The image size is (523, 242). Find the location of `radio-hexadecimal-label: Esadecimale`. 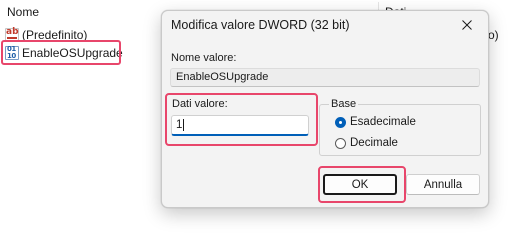

radio-hexadecimal-label: Esadecimale is located at coordinates (383, 122).